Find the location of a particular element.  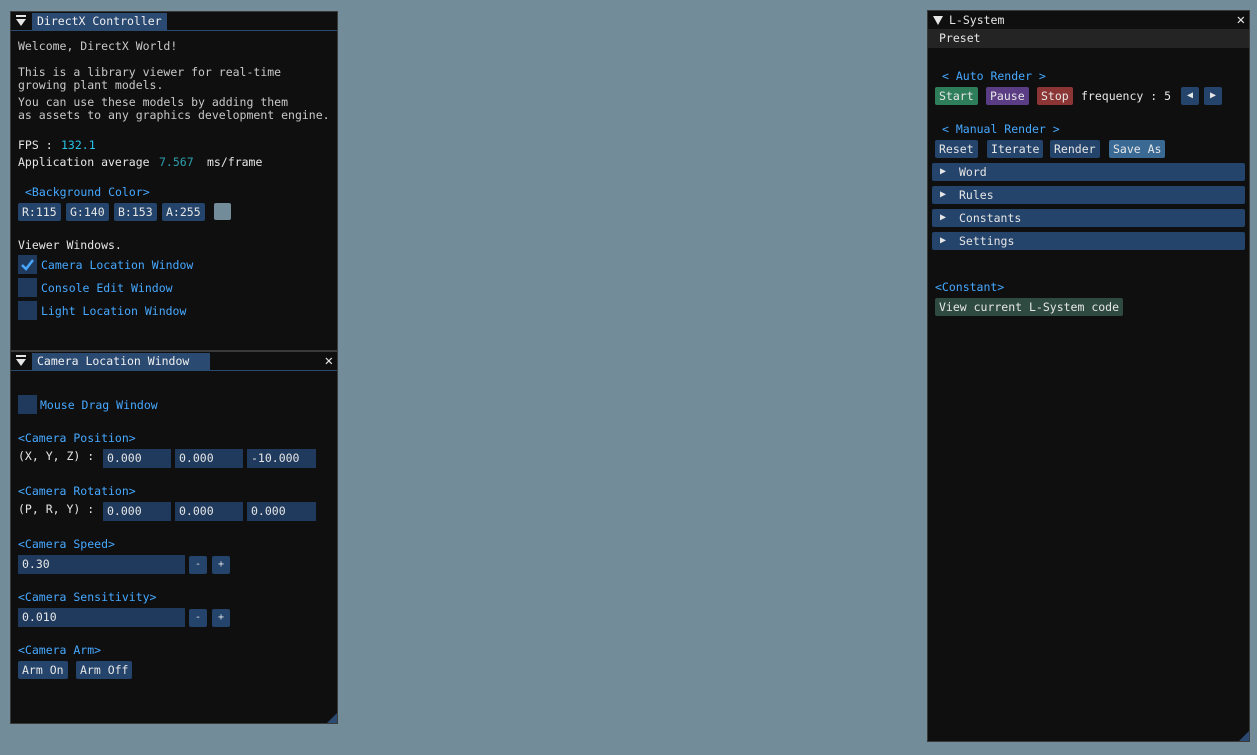

controller-title: DirectX Controller is located at coordinates (99, 21).